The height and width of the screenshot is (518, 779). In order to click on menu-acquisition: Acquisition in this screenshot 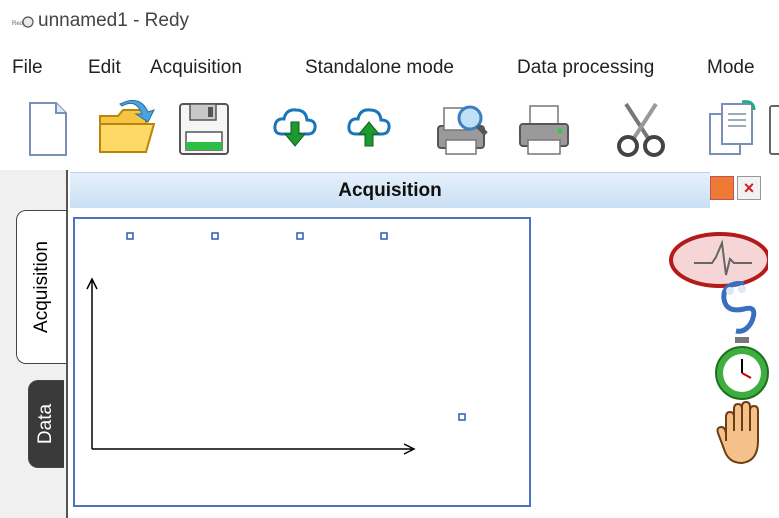, I will do `click(196, 68)`.